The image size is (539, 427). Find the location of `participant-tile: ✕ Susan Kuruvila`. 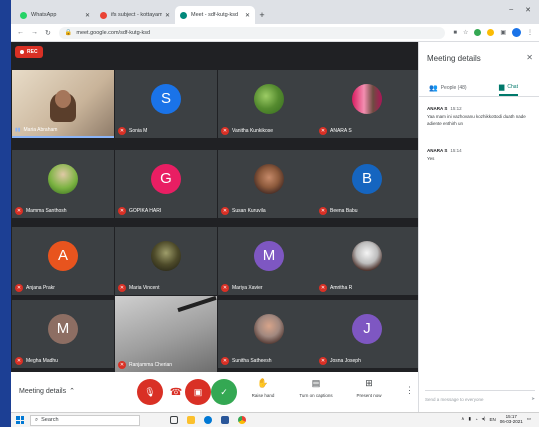

participant-tile: ✕ Susan Kuruvila is located at coordinates (269, 184).